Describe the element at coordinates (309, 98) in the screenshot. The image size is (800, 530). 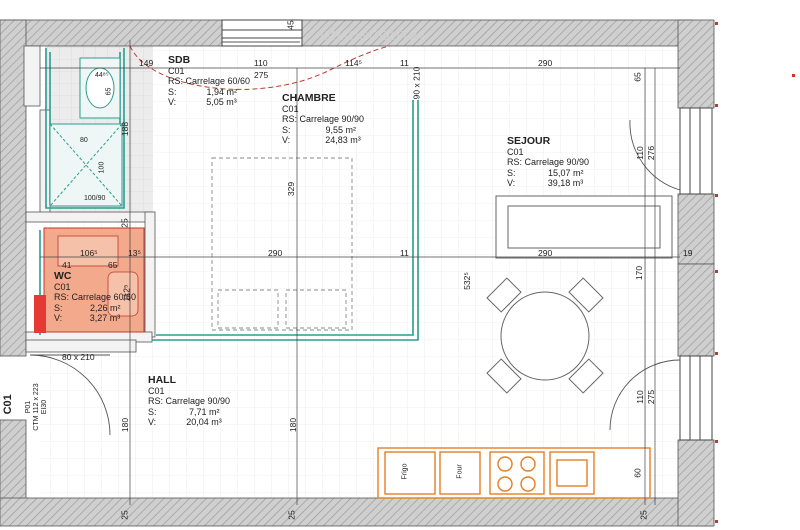
I see `room-name: CHAMBRE` at that location.